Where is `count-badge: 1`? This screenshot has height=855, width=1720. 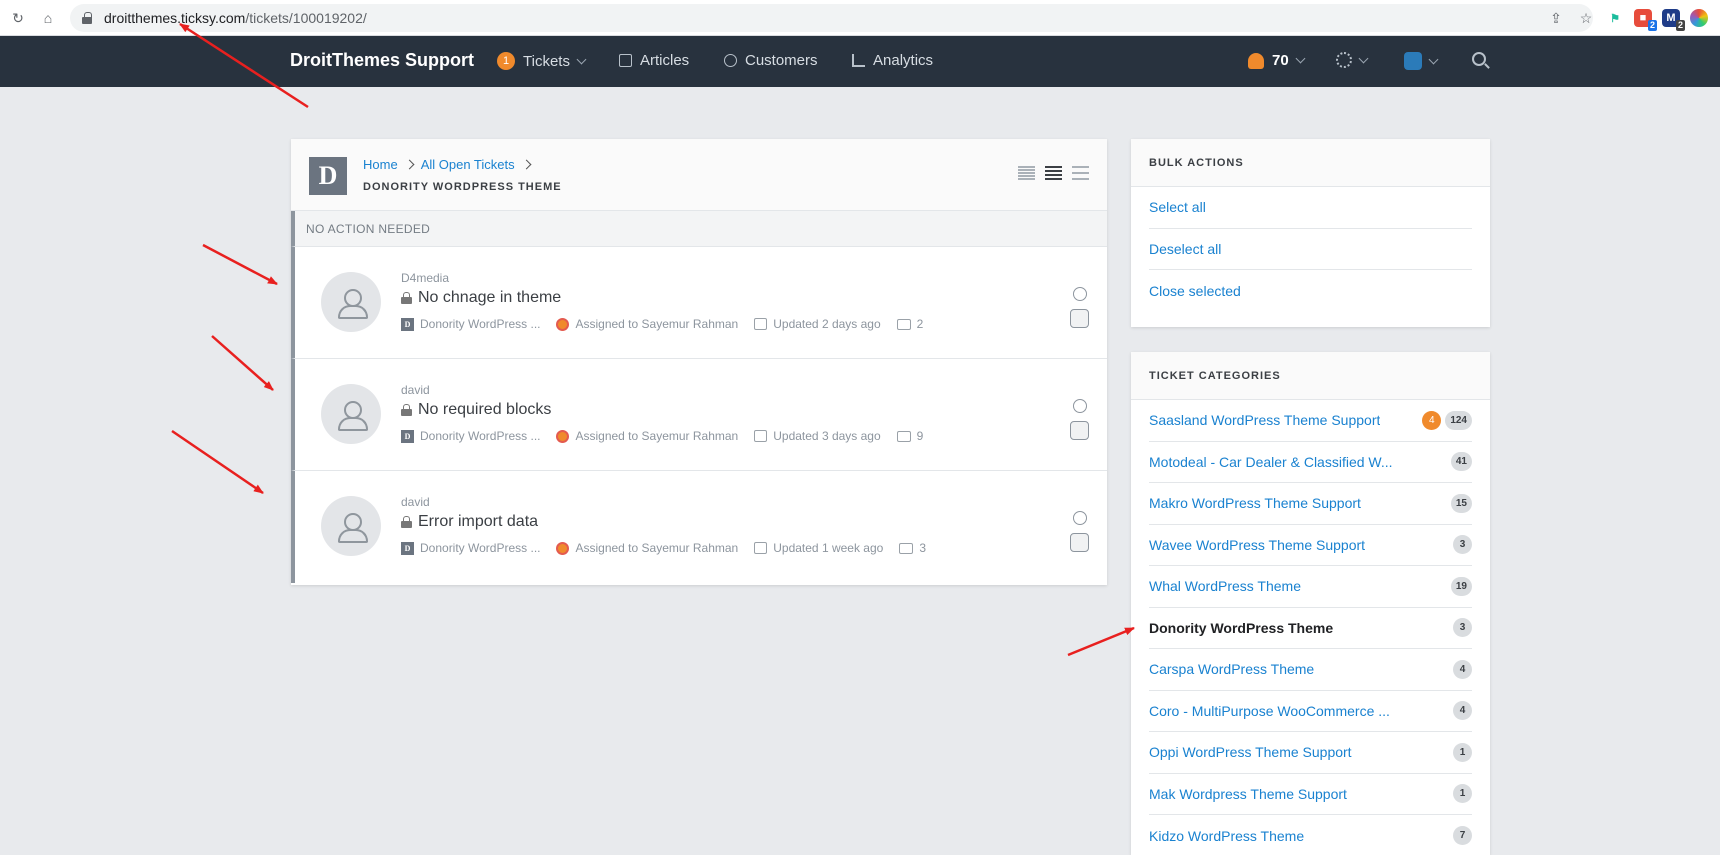
count-badge: 1 is located at coordinates (1462, 794).